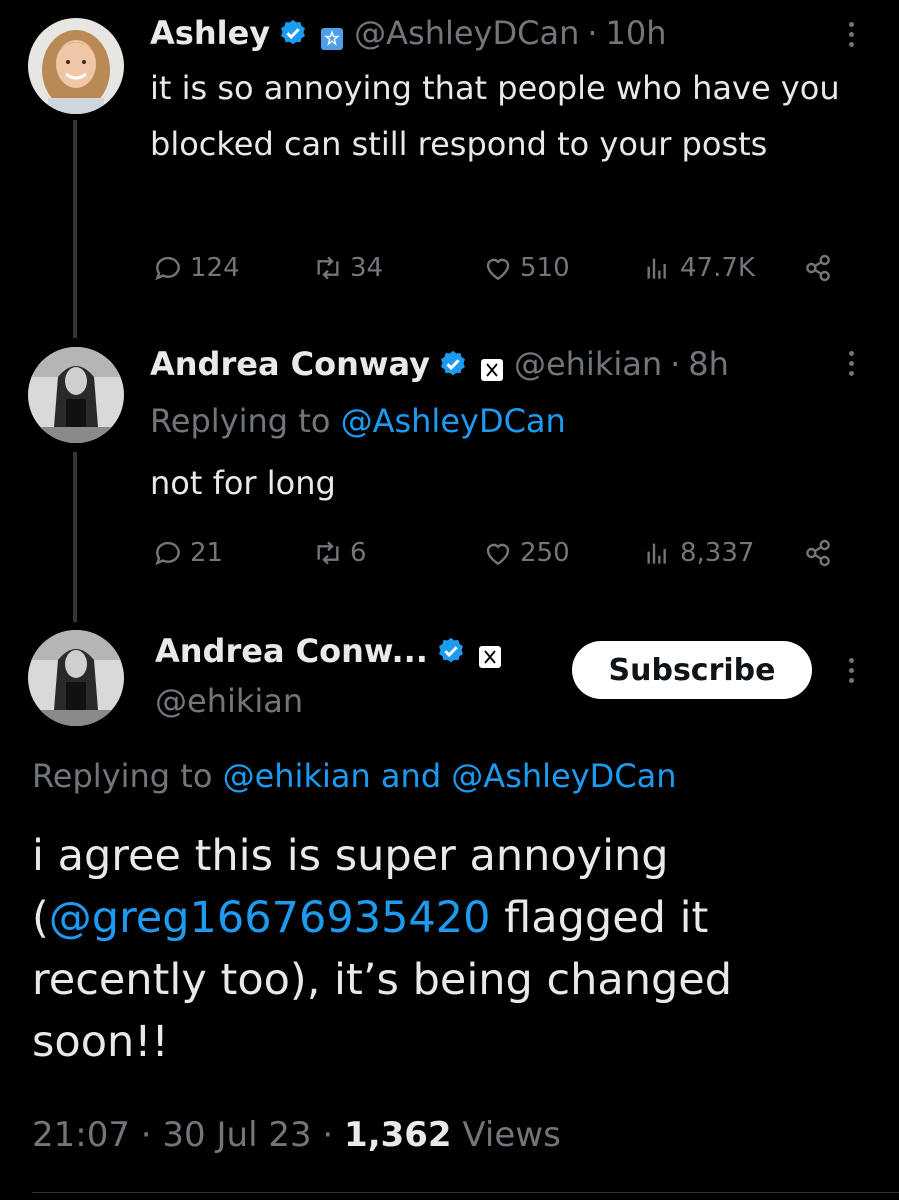  Describe the element at coordinates (187, 553) in the screenshot. I see `reply-button: 21` at that location.